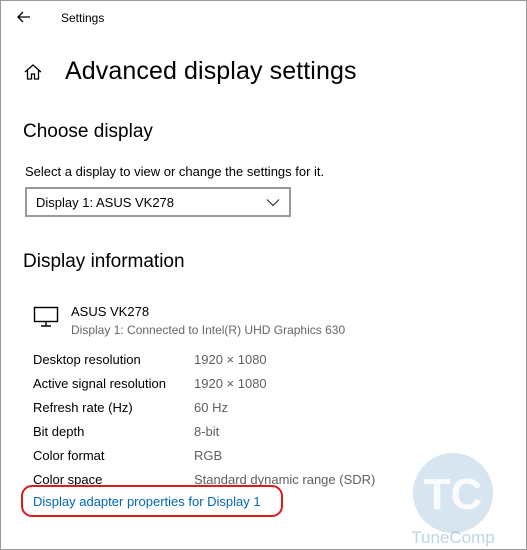  What do you see at coordinates (208, 455) in the screenshot?
I see `info-value: RGB` at bounding box center [208, 455].